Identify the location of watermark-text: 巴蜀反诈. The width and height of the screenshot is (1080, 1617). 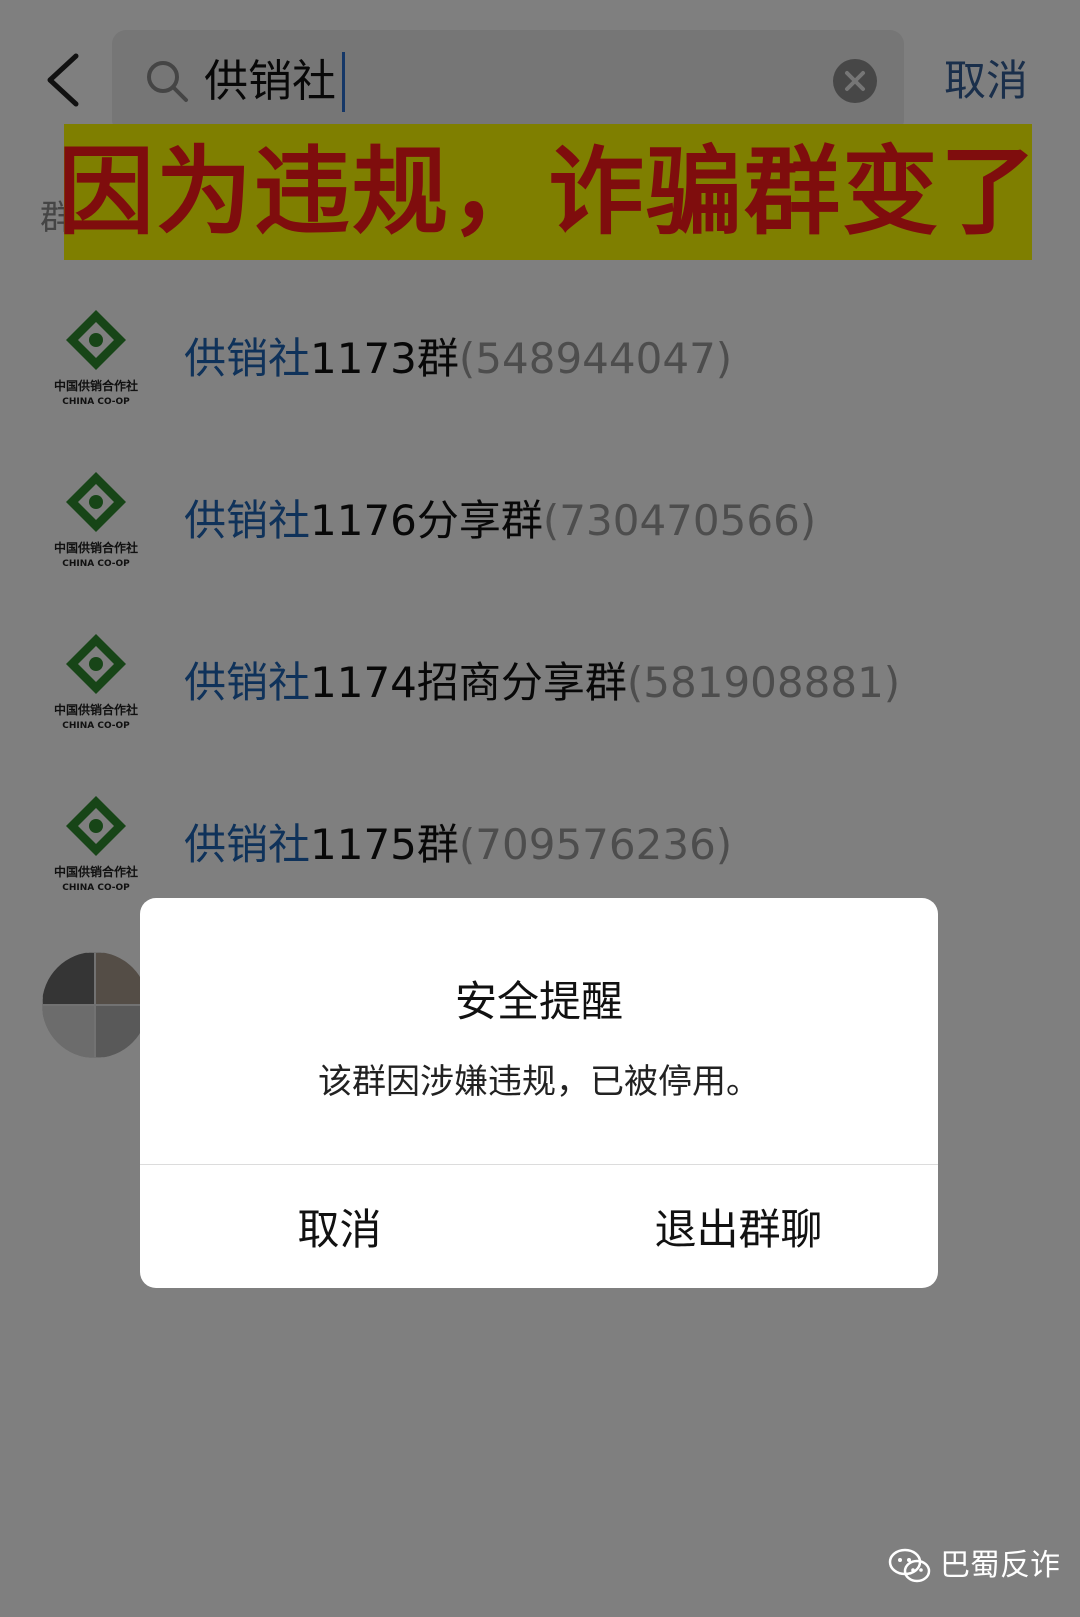
(1000, 1565).